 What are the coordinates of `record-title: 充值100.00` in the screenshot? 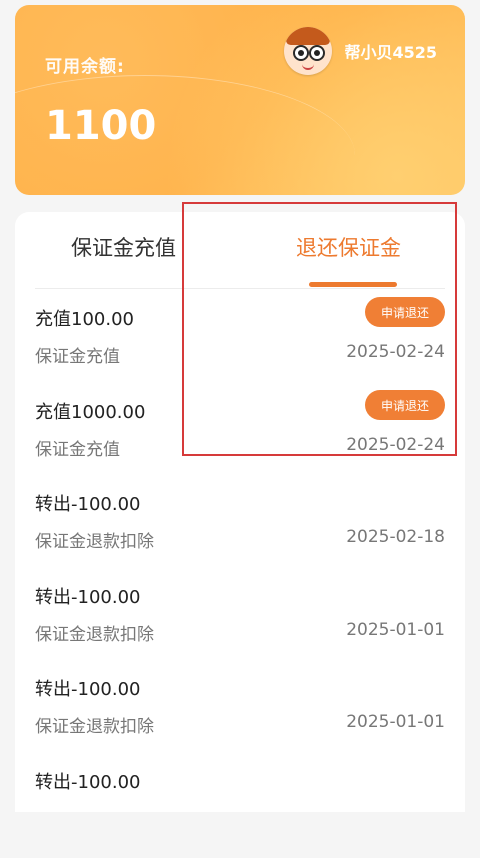 It's located at (84, 319).